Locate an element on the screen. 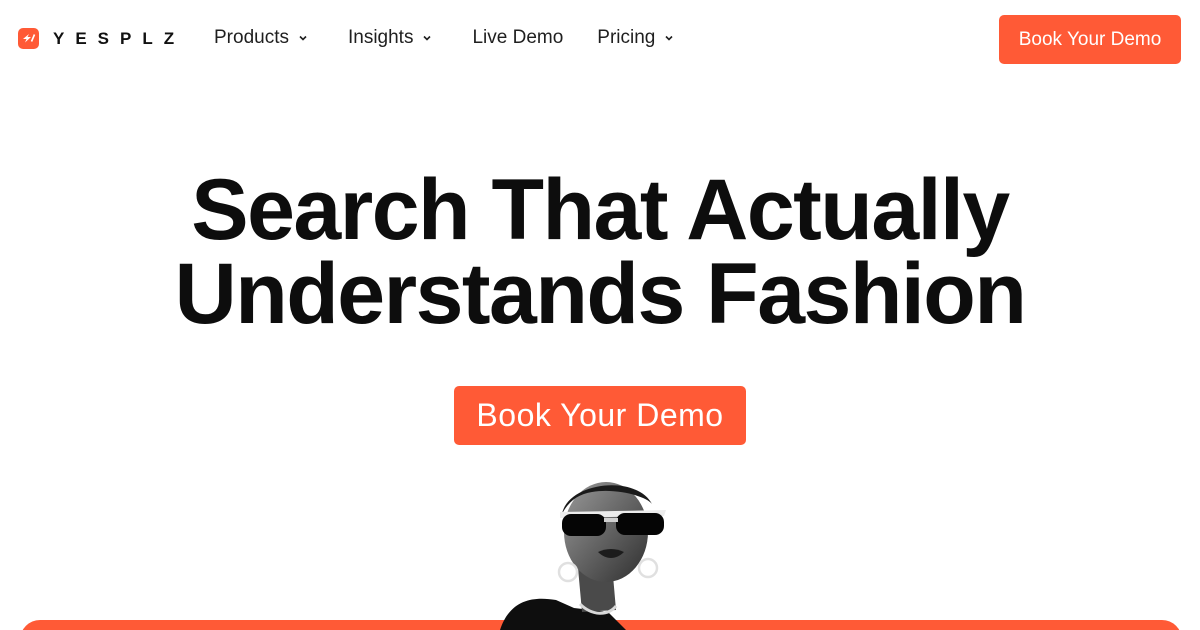 This screenshot has width=1200, height=630. brand-name: YESPLZ is located at coordinates (119, 38).